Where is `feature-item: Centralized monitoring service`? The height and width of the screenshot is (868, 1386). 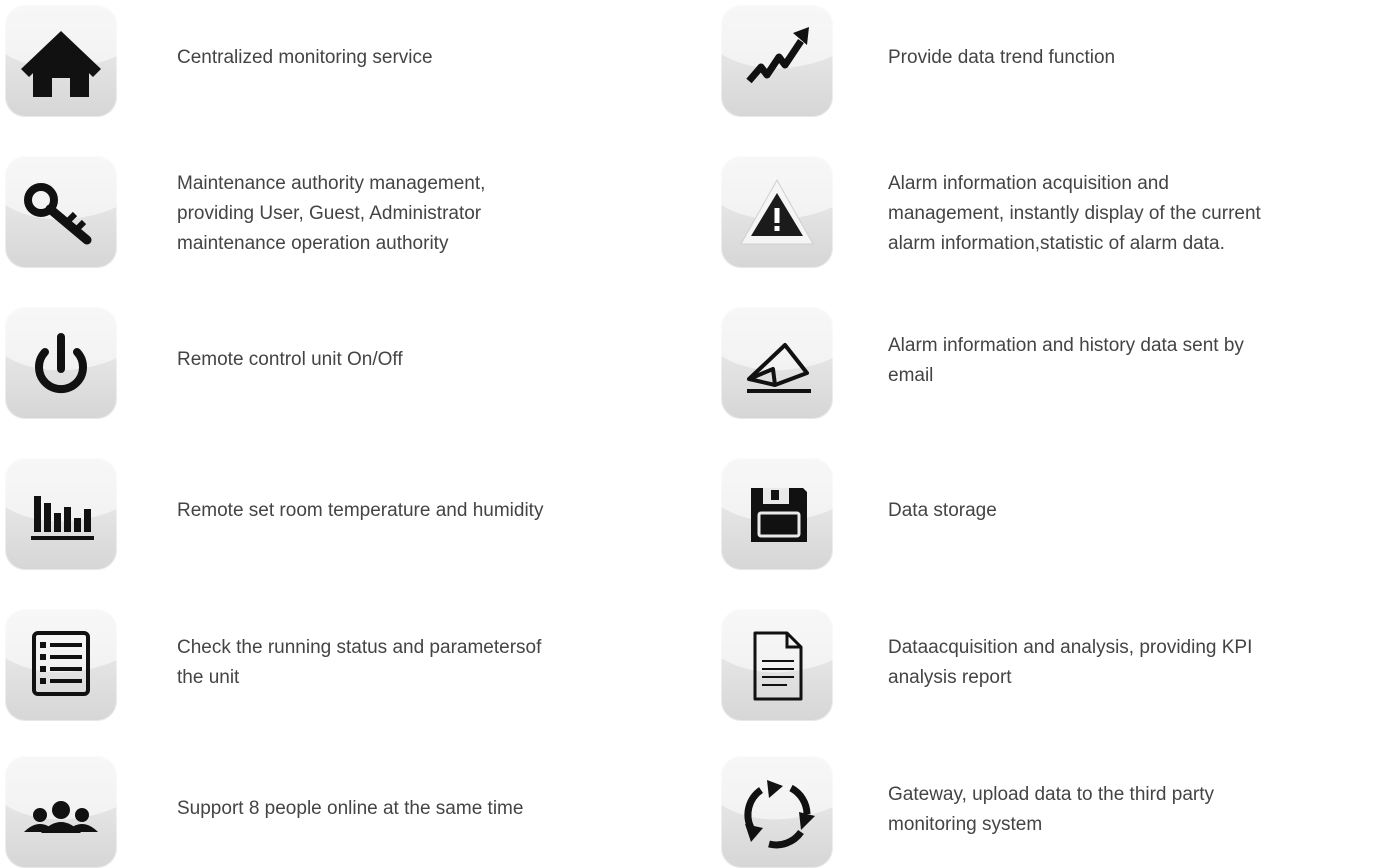
feature-item: Centralized monitoring service is located at coordinates (355, 61).